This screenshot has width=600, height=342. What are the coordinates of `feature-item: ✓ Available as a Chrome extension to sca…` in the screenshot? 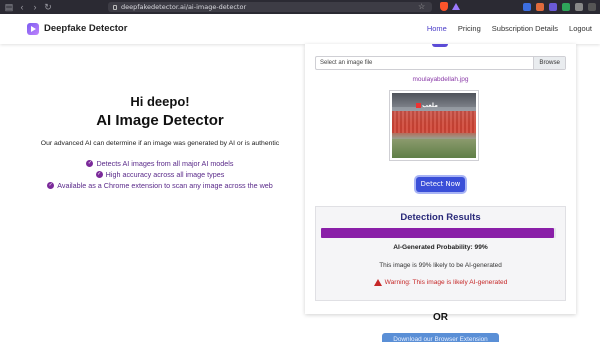 It's located at (160, 185).